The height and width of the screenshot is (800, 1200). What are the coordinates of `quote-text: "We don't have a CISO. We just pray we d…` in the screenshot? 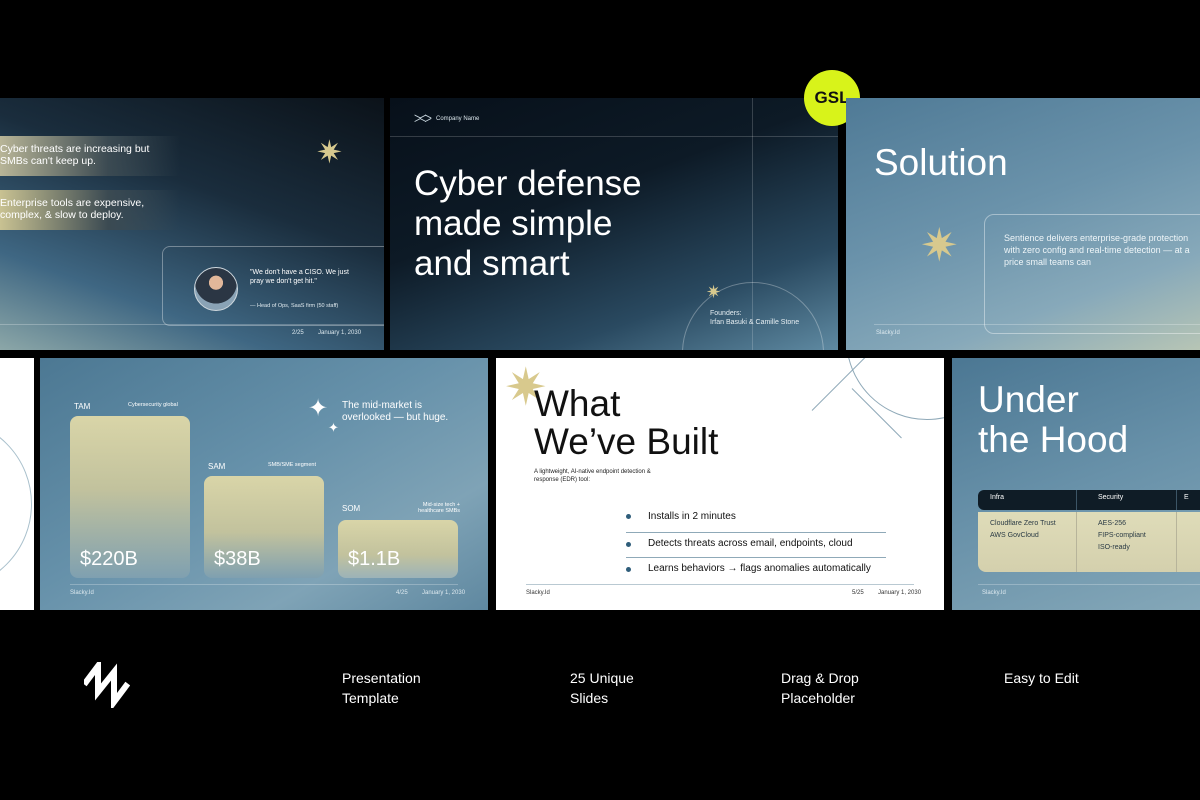 It's located at (299, 277).